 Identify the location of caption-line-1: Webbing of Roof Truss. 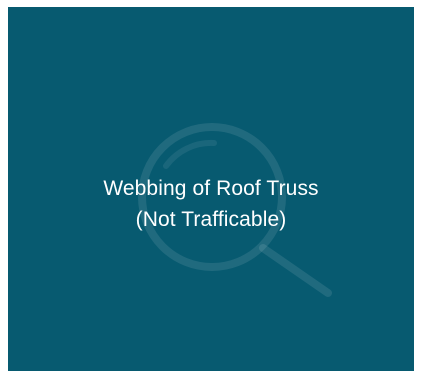
(211, 188).